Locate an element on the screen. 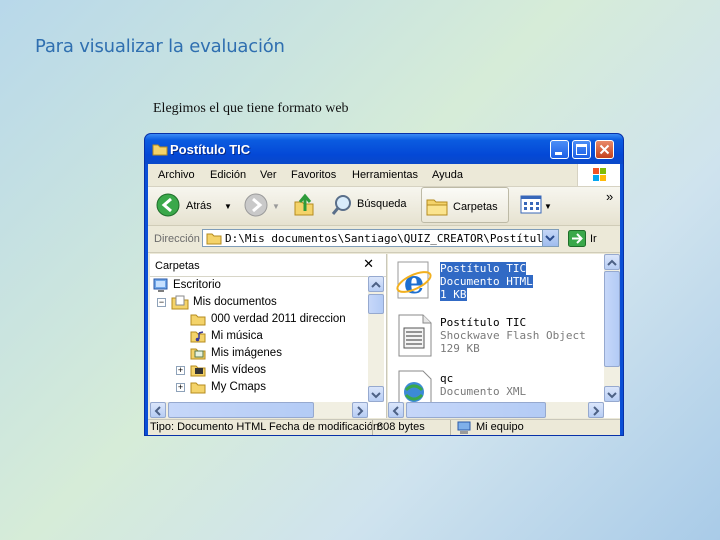  maximize-button is located at coordinates (581, 149).